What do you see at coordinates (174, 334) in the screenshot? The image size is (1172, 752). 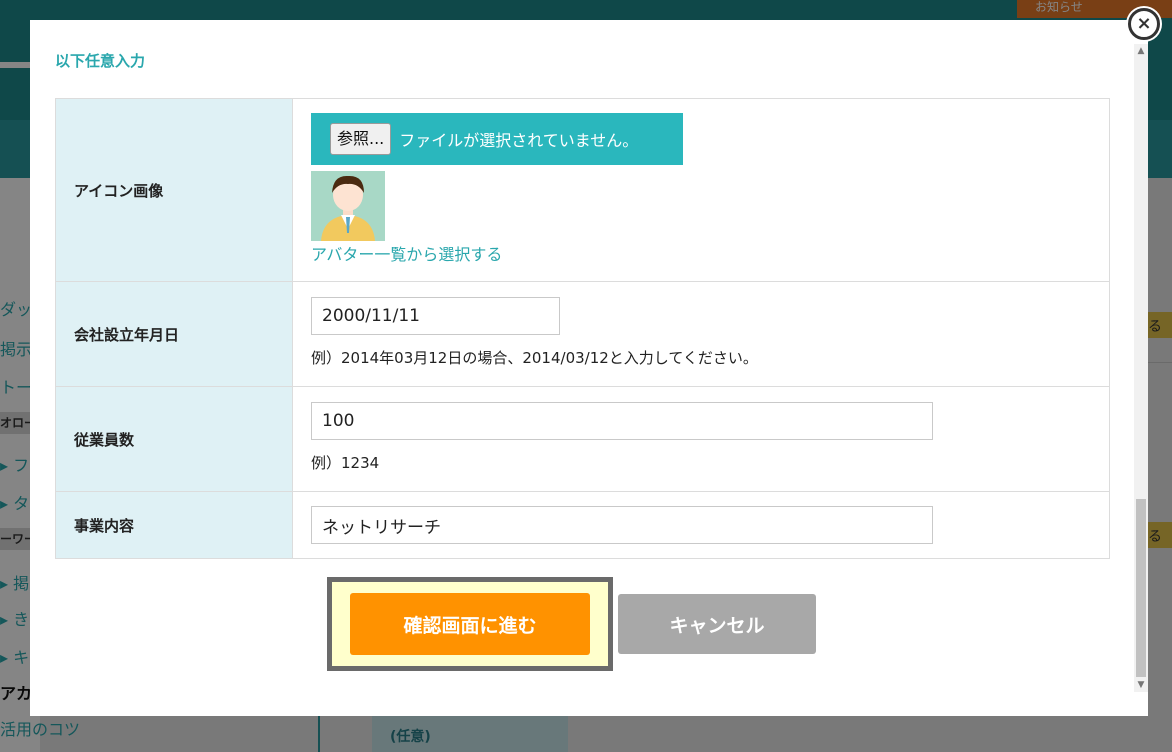 I see `row-label: 会社設立年月日` at bounding box center [174, 334].